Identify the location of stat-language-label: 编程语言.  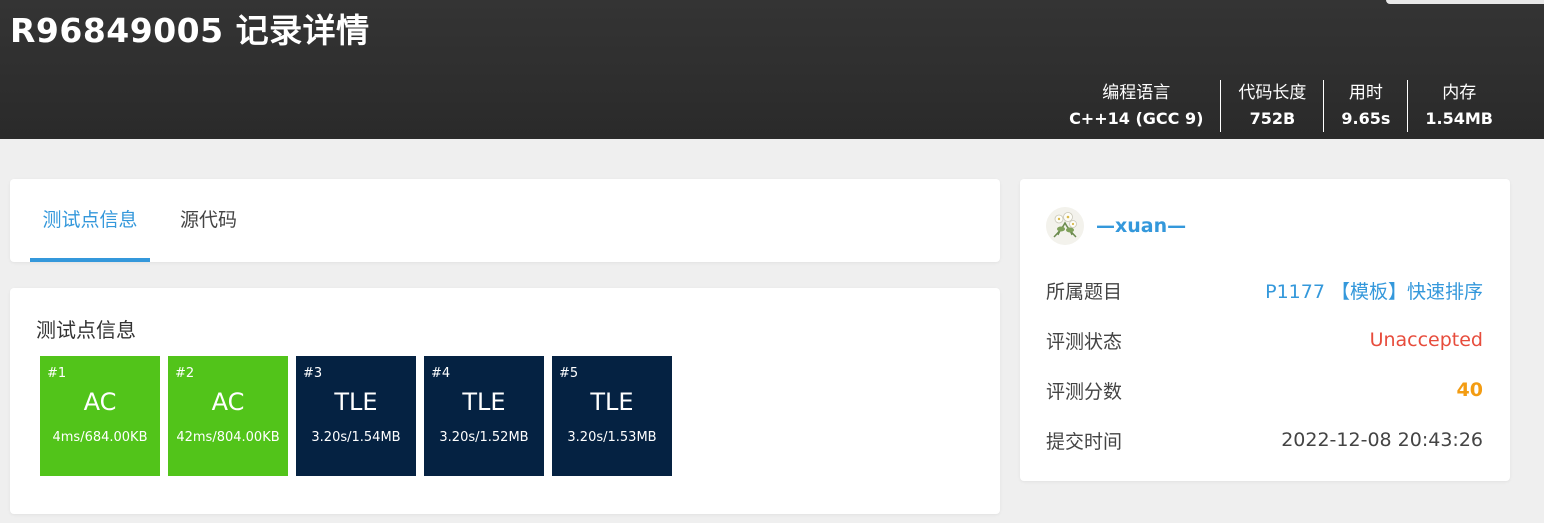
(1136, 93).